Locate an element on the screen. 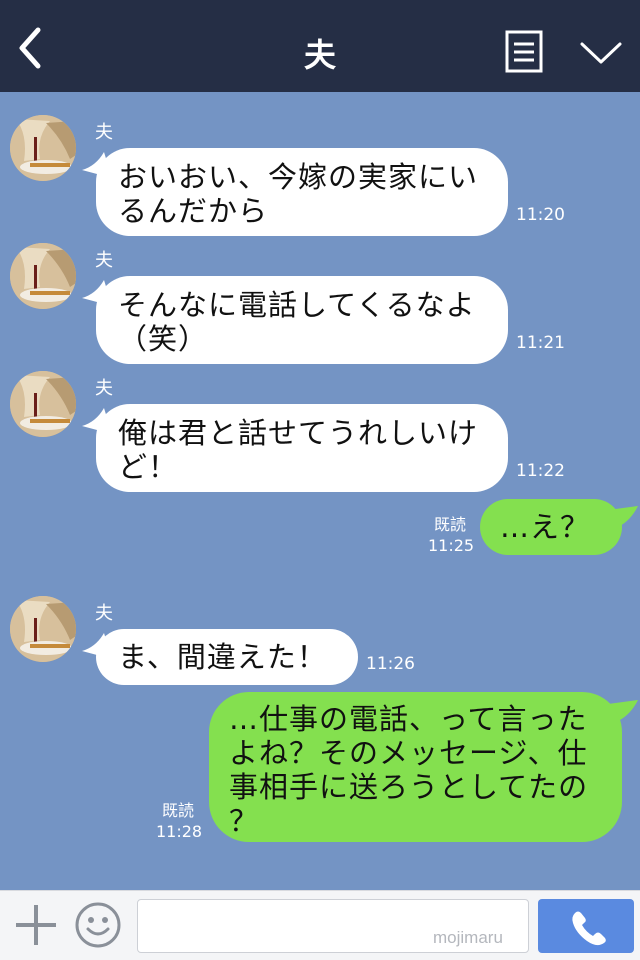 Image resolution: width=640 pixels, height=960 pixels. add-button is located at coordinates (36, 925).